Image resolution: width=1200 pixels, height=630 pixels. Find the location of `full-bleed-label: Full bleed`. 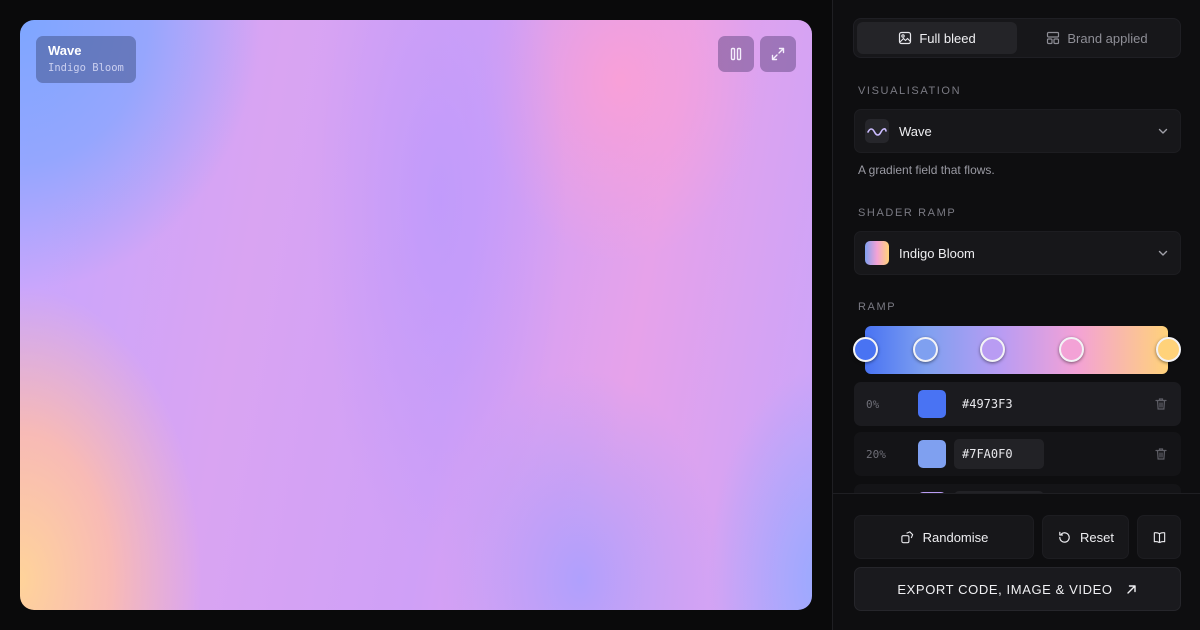

full-bleed-label: Full bleed is located at coordinates (947, 38).